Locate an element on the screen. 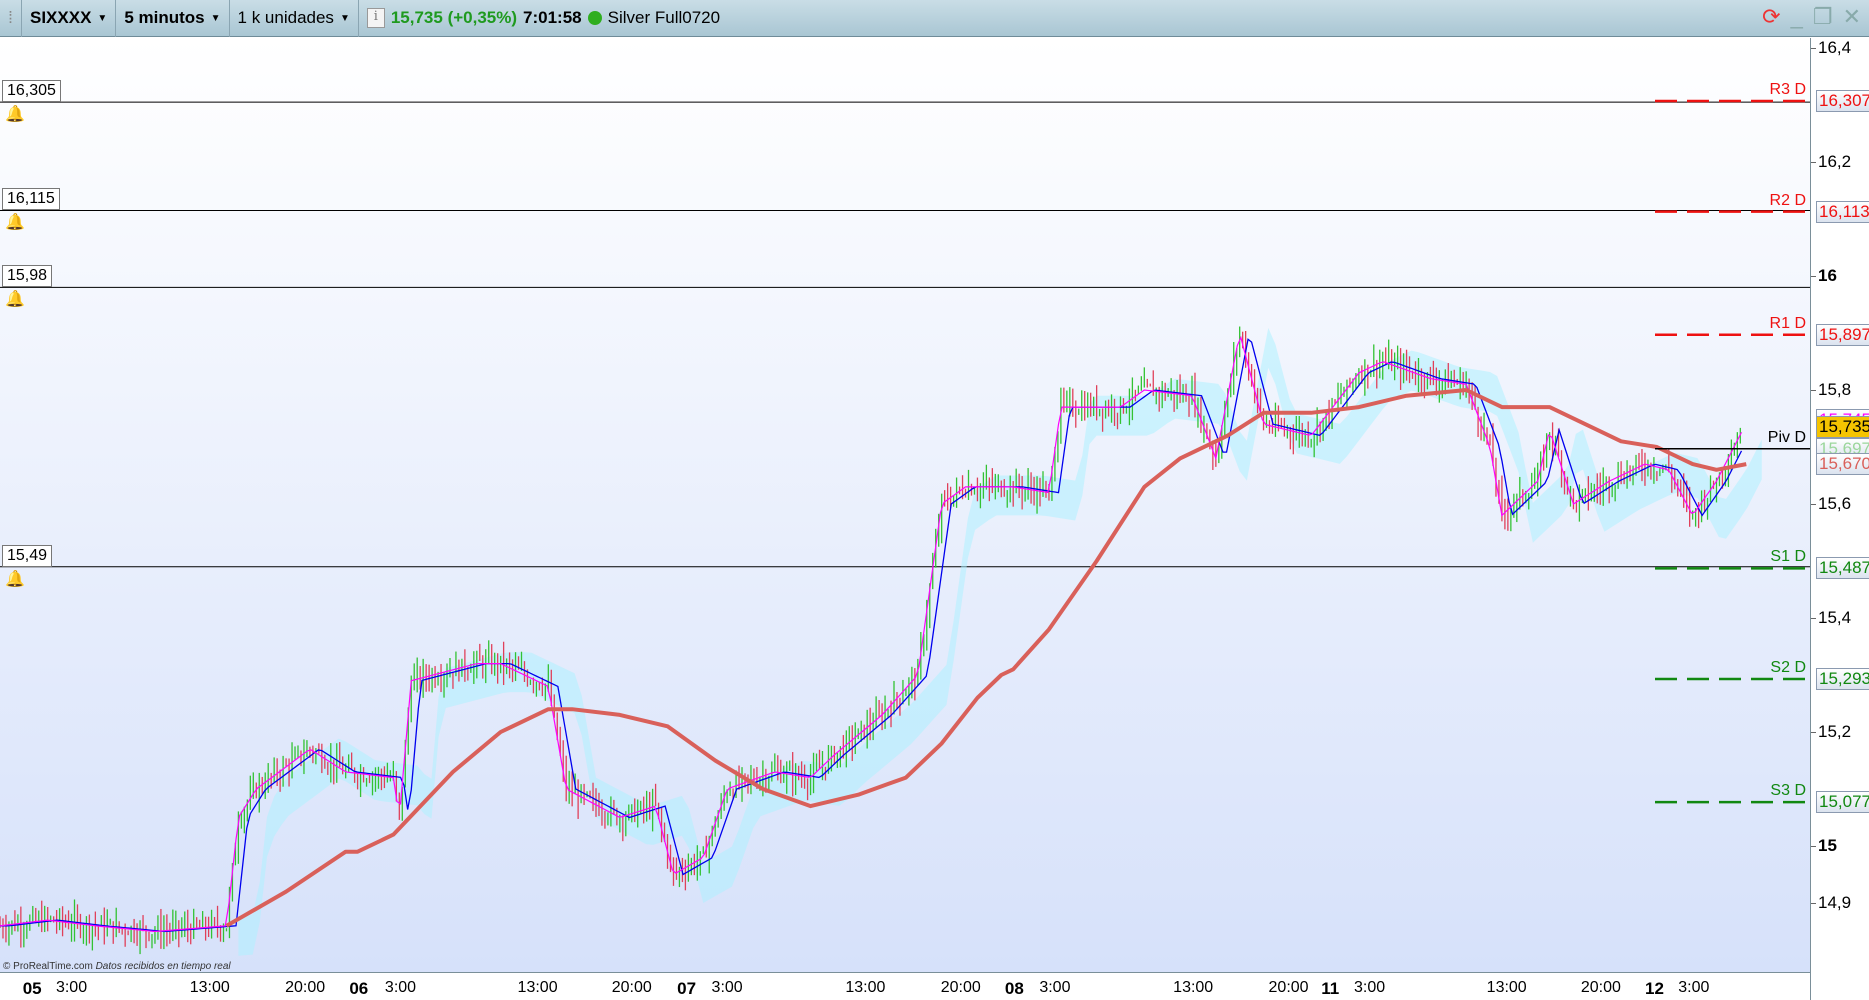  close-icon: ✕ is located at coordinates (1852, 17).